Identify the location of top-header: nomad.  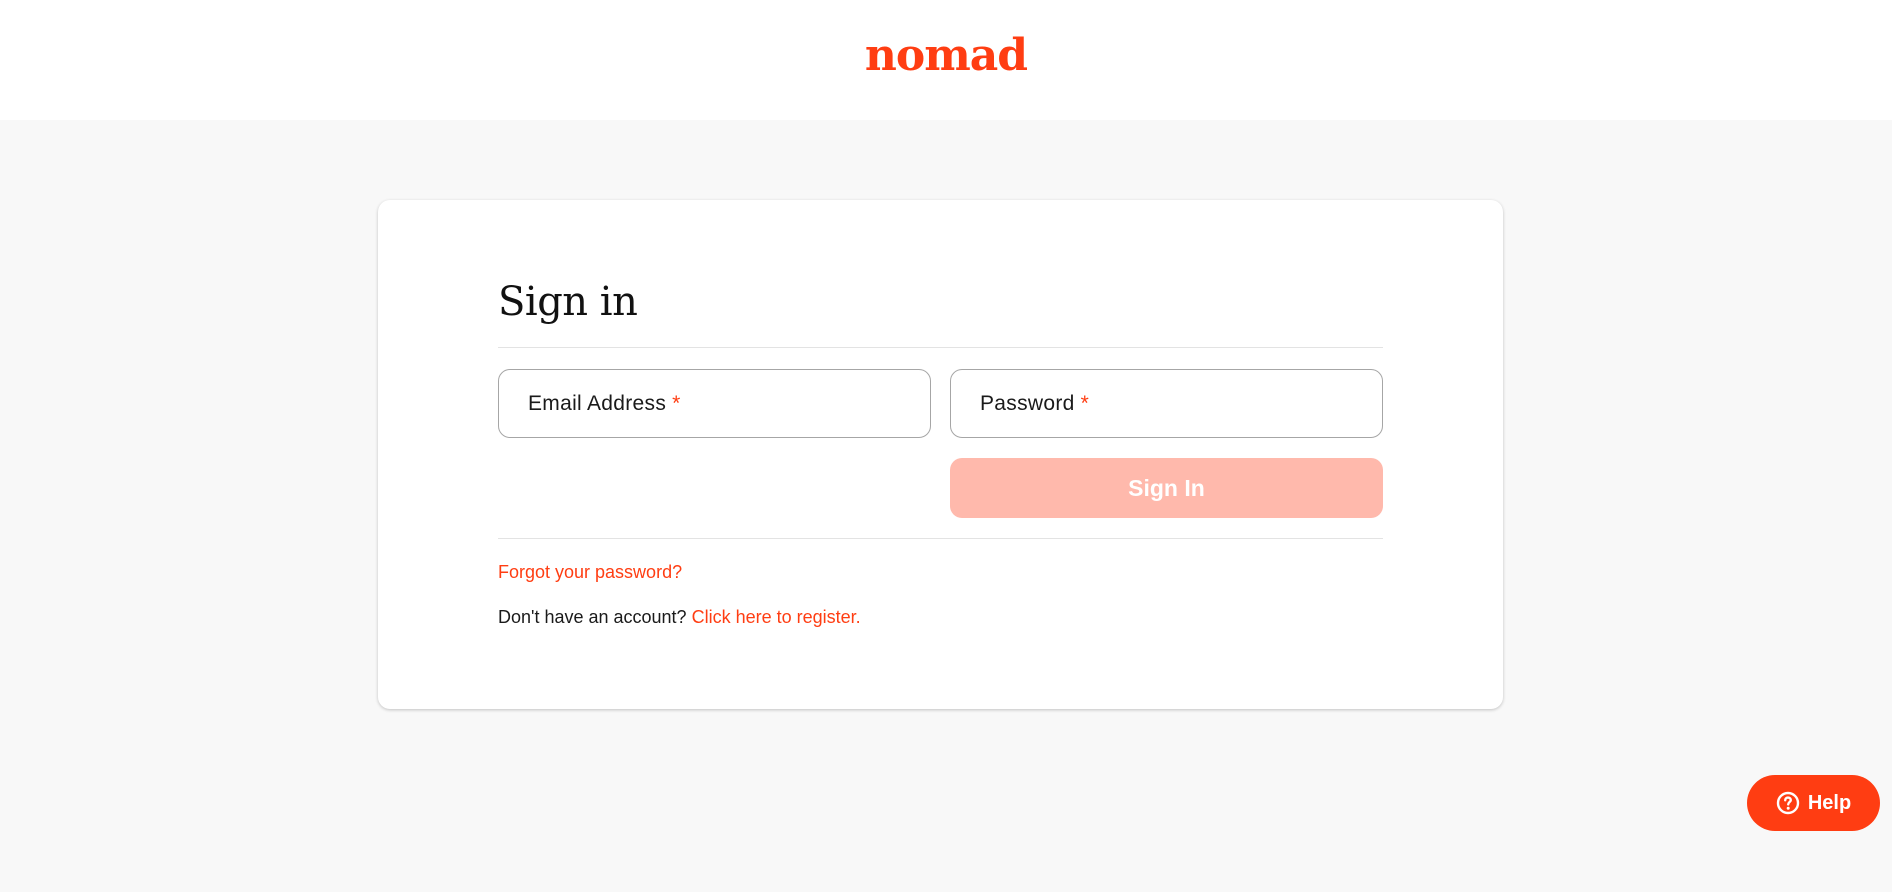
(946, 60).